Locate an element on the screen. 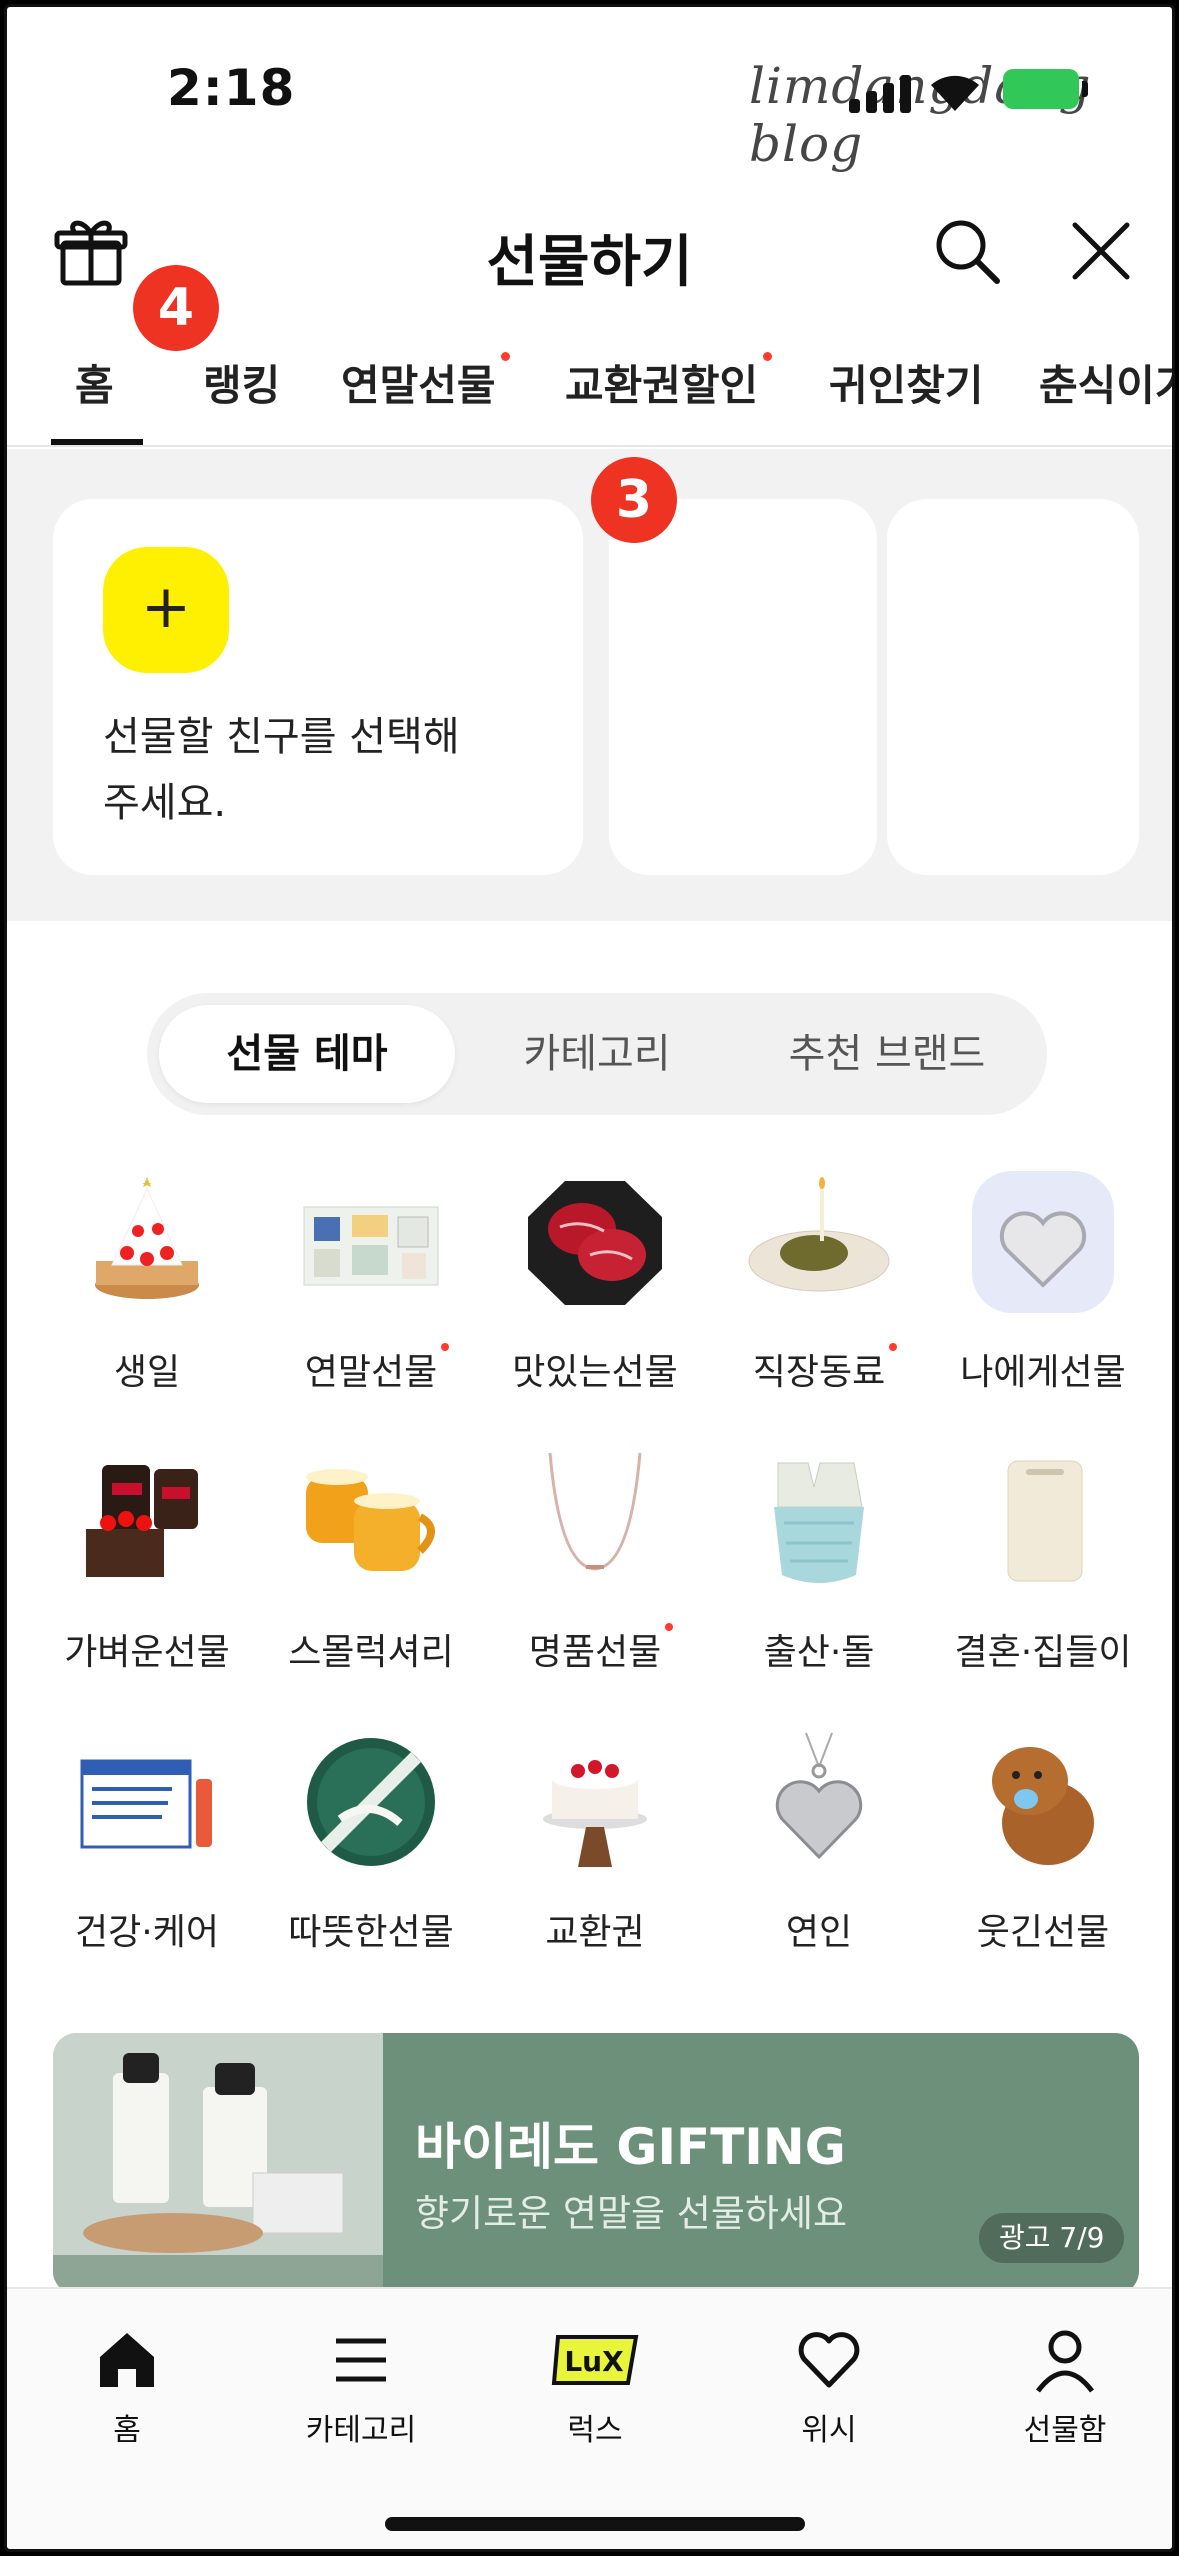  heart-icon is located at coordinates (829, 2360).